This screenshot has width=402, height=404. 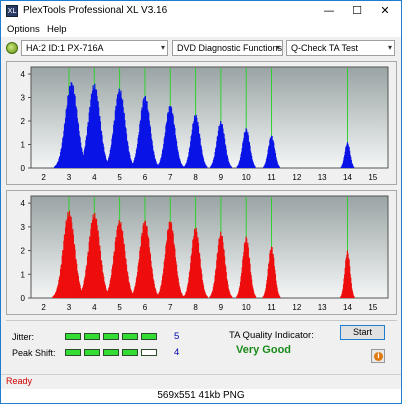 I want to click on divider, so click(x=201, y=320).